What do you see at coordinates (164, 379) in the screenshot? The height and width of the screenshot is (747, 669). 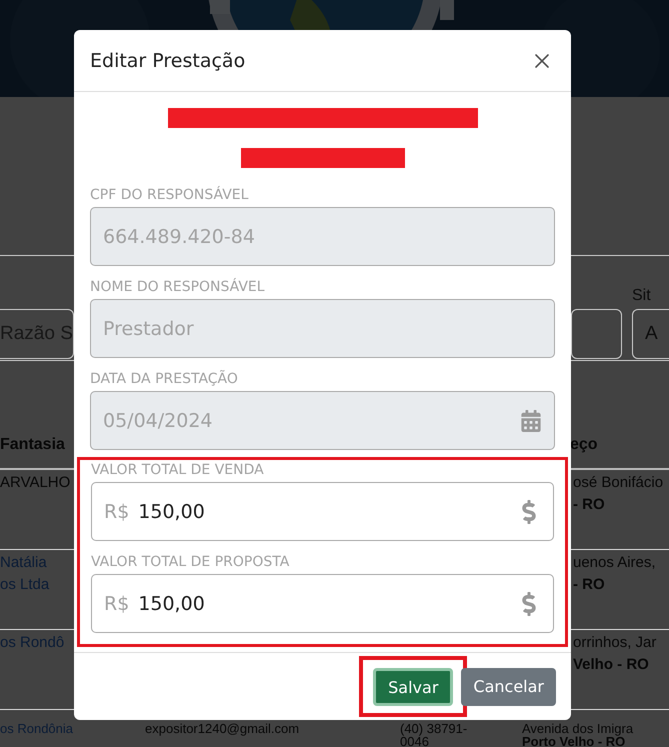 I see `field-label: DATA DA PRESTAÇÃO` at bounding box center [164, 379].